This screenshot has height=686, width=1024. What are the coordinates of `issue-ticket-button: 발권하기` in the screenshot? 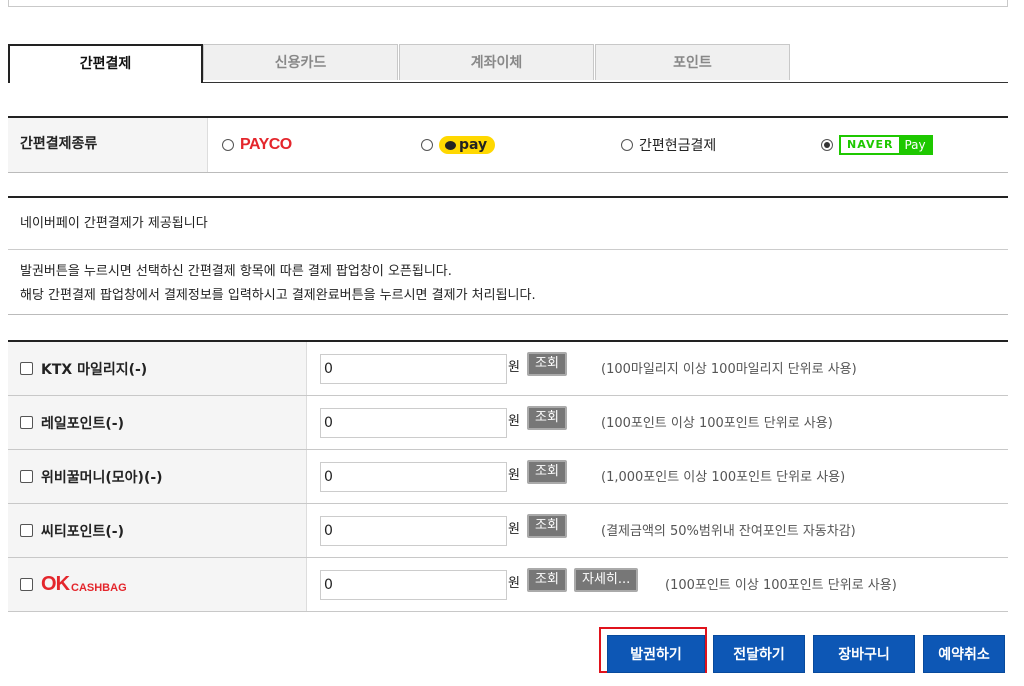 It's located at (656, 654).